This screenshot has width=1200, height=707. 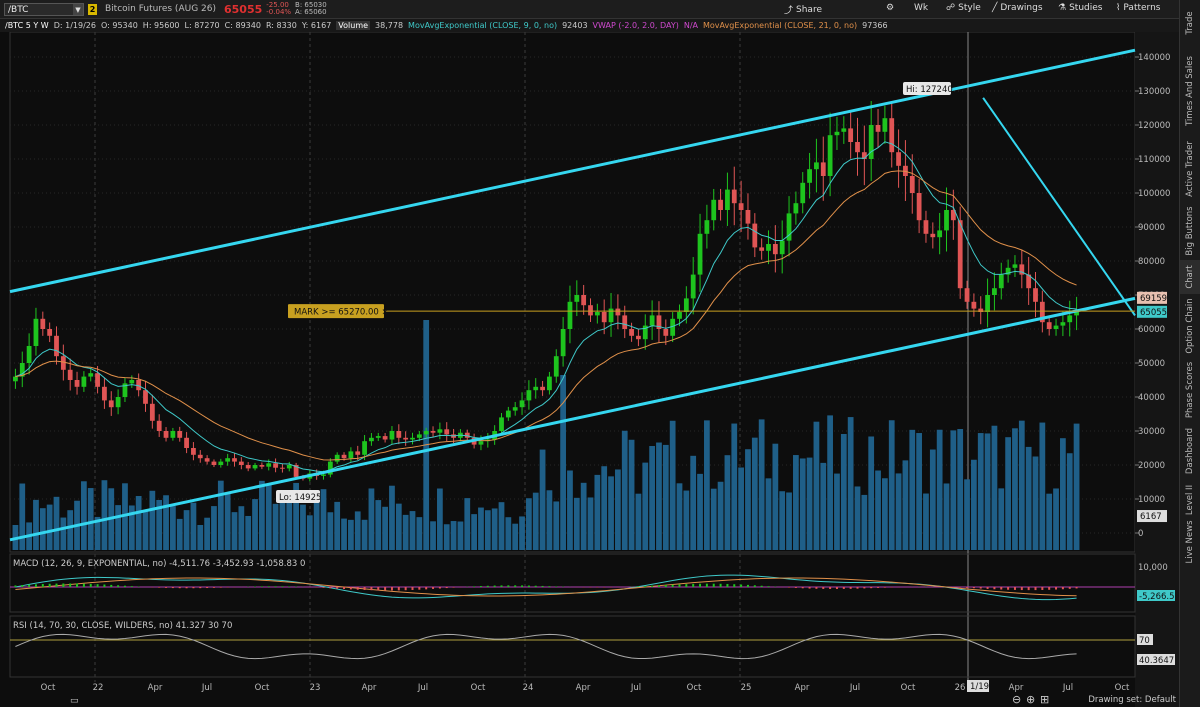 I want to click on patterns-label: Patterns, so click(x=1142, y=8).